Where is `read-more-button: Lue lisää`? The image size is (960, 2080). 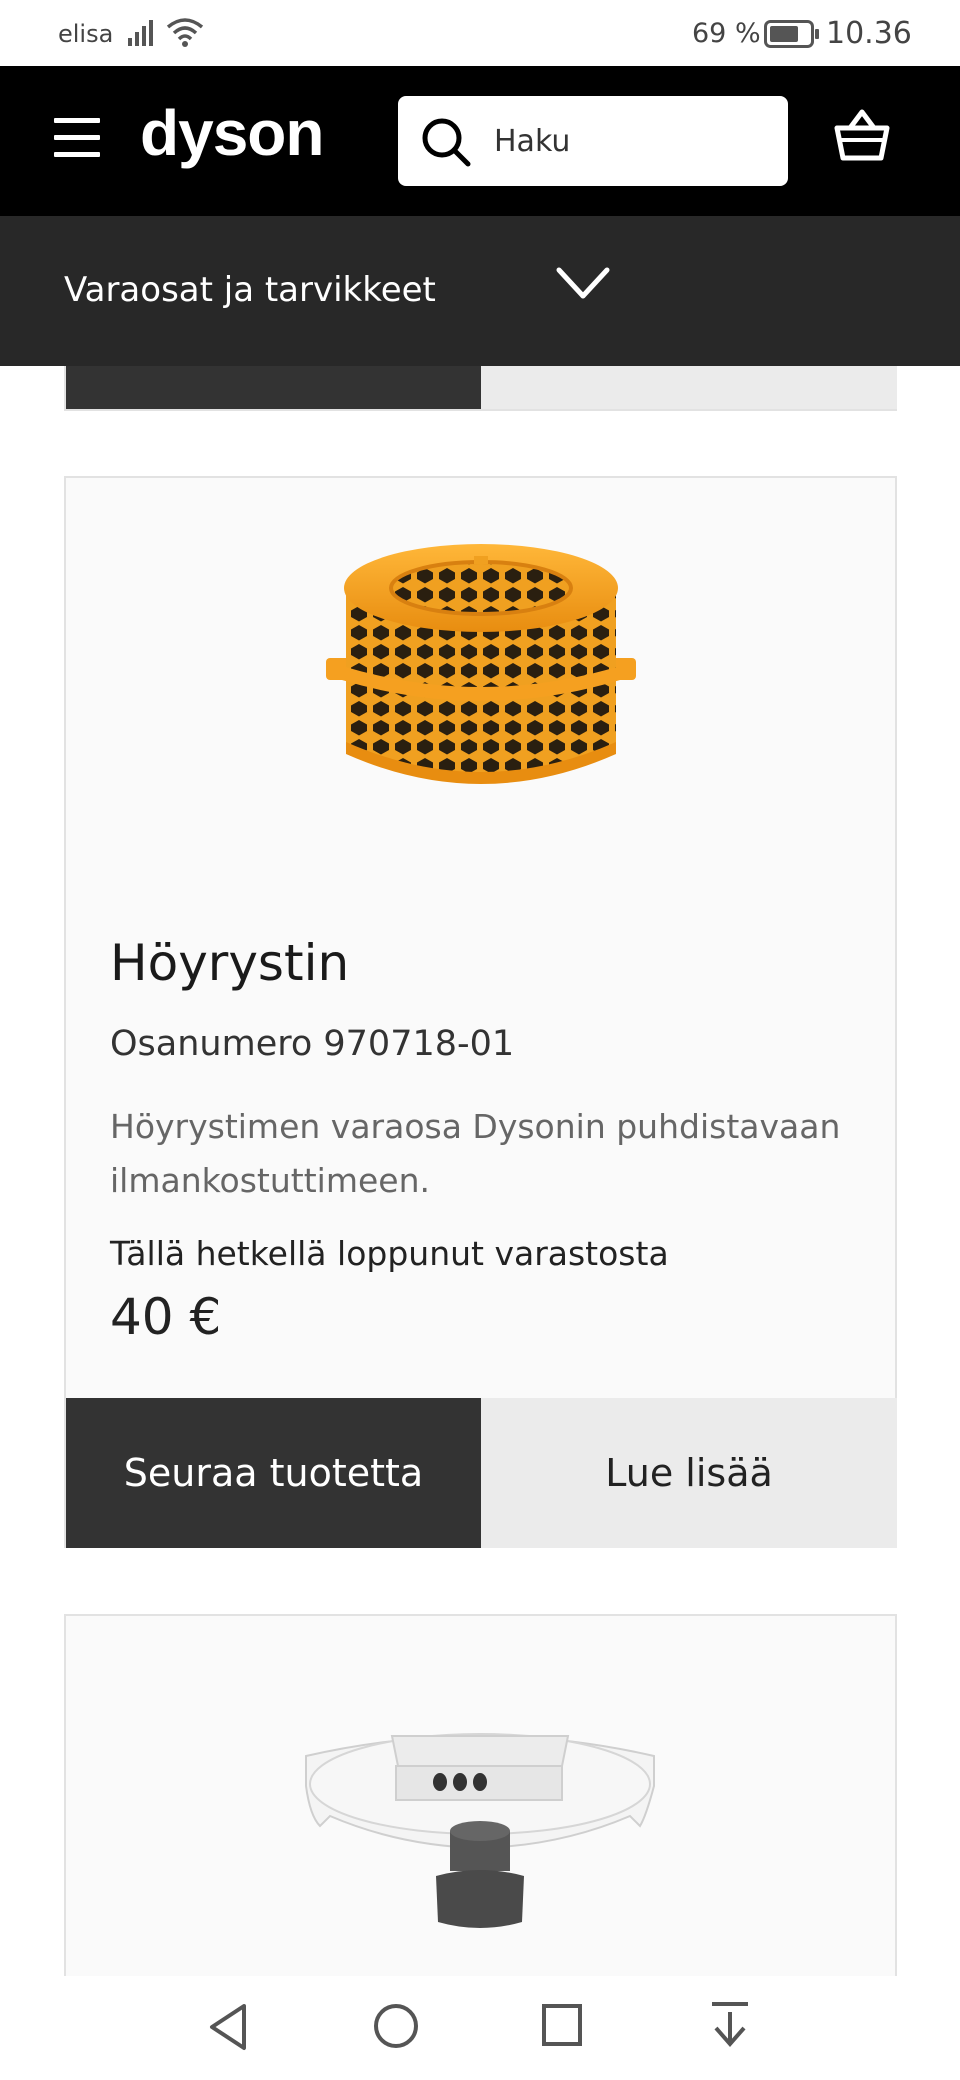
read-more-button: Lue lisää is located at coordinates (689, 1473).